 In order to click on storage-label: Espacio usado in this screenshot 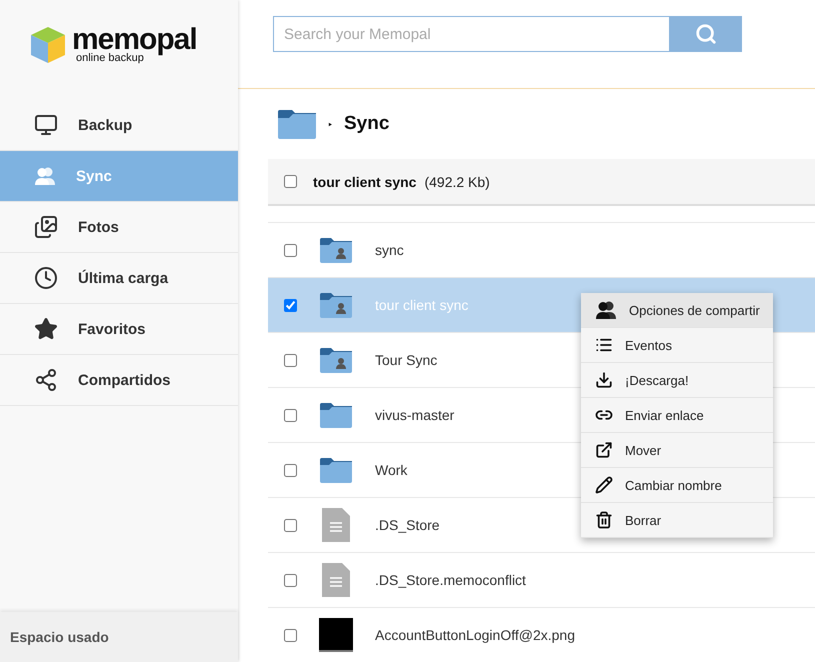, I will do `click(59, 637)`.